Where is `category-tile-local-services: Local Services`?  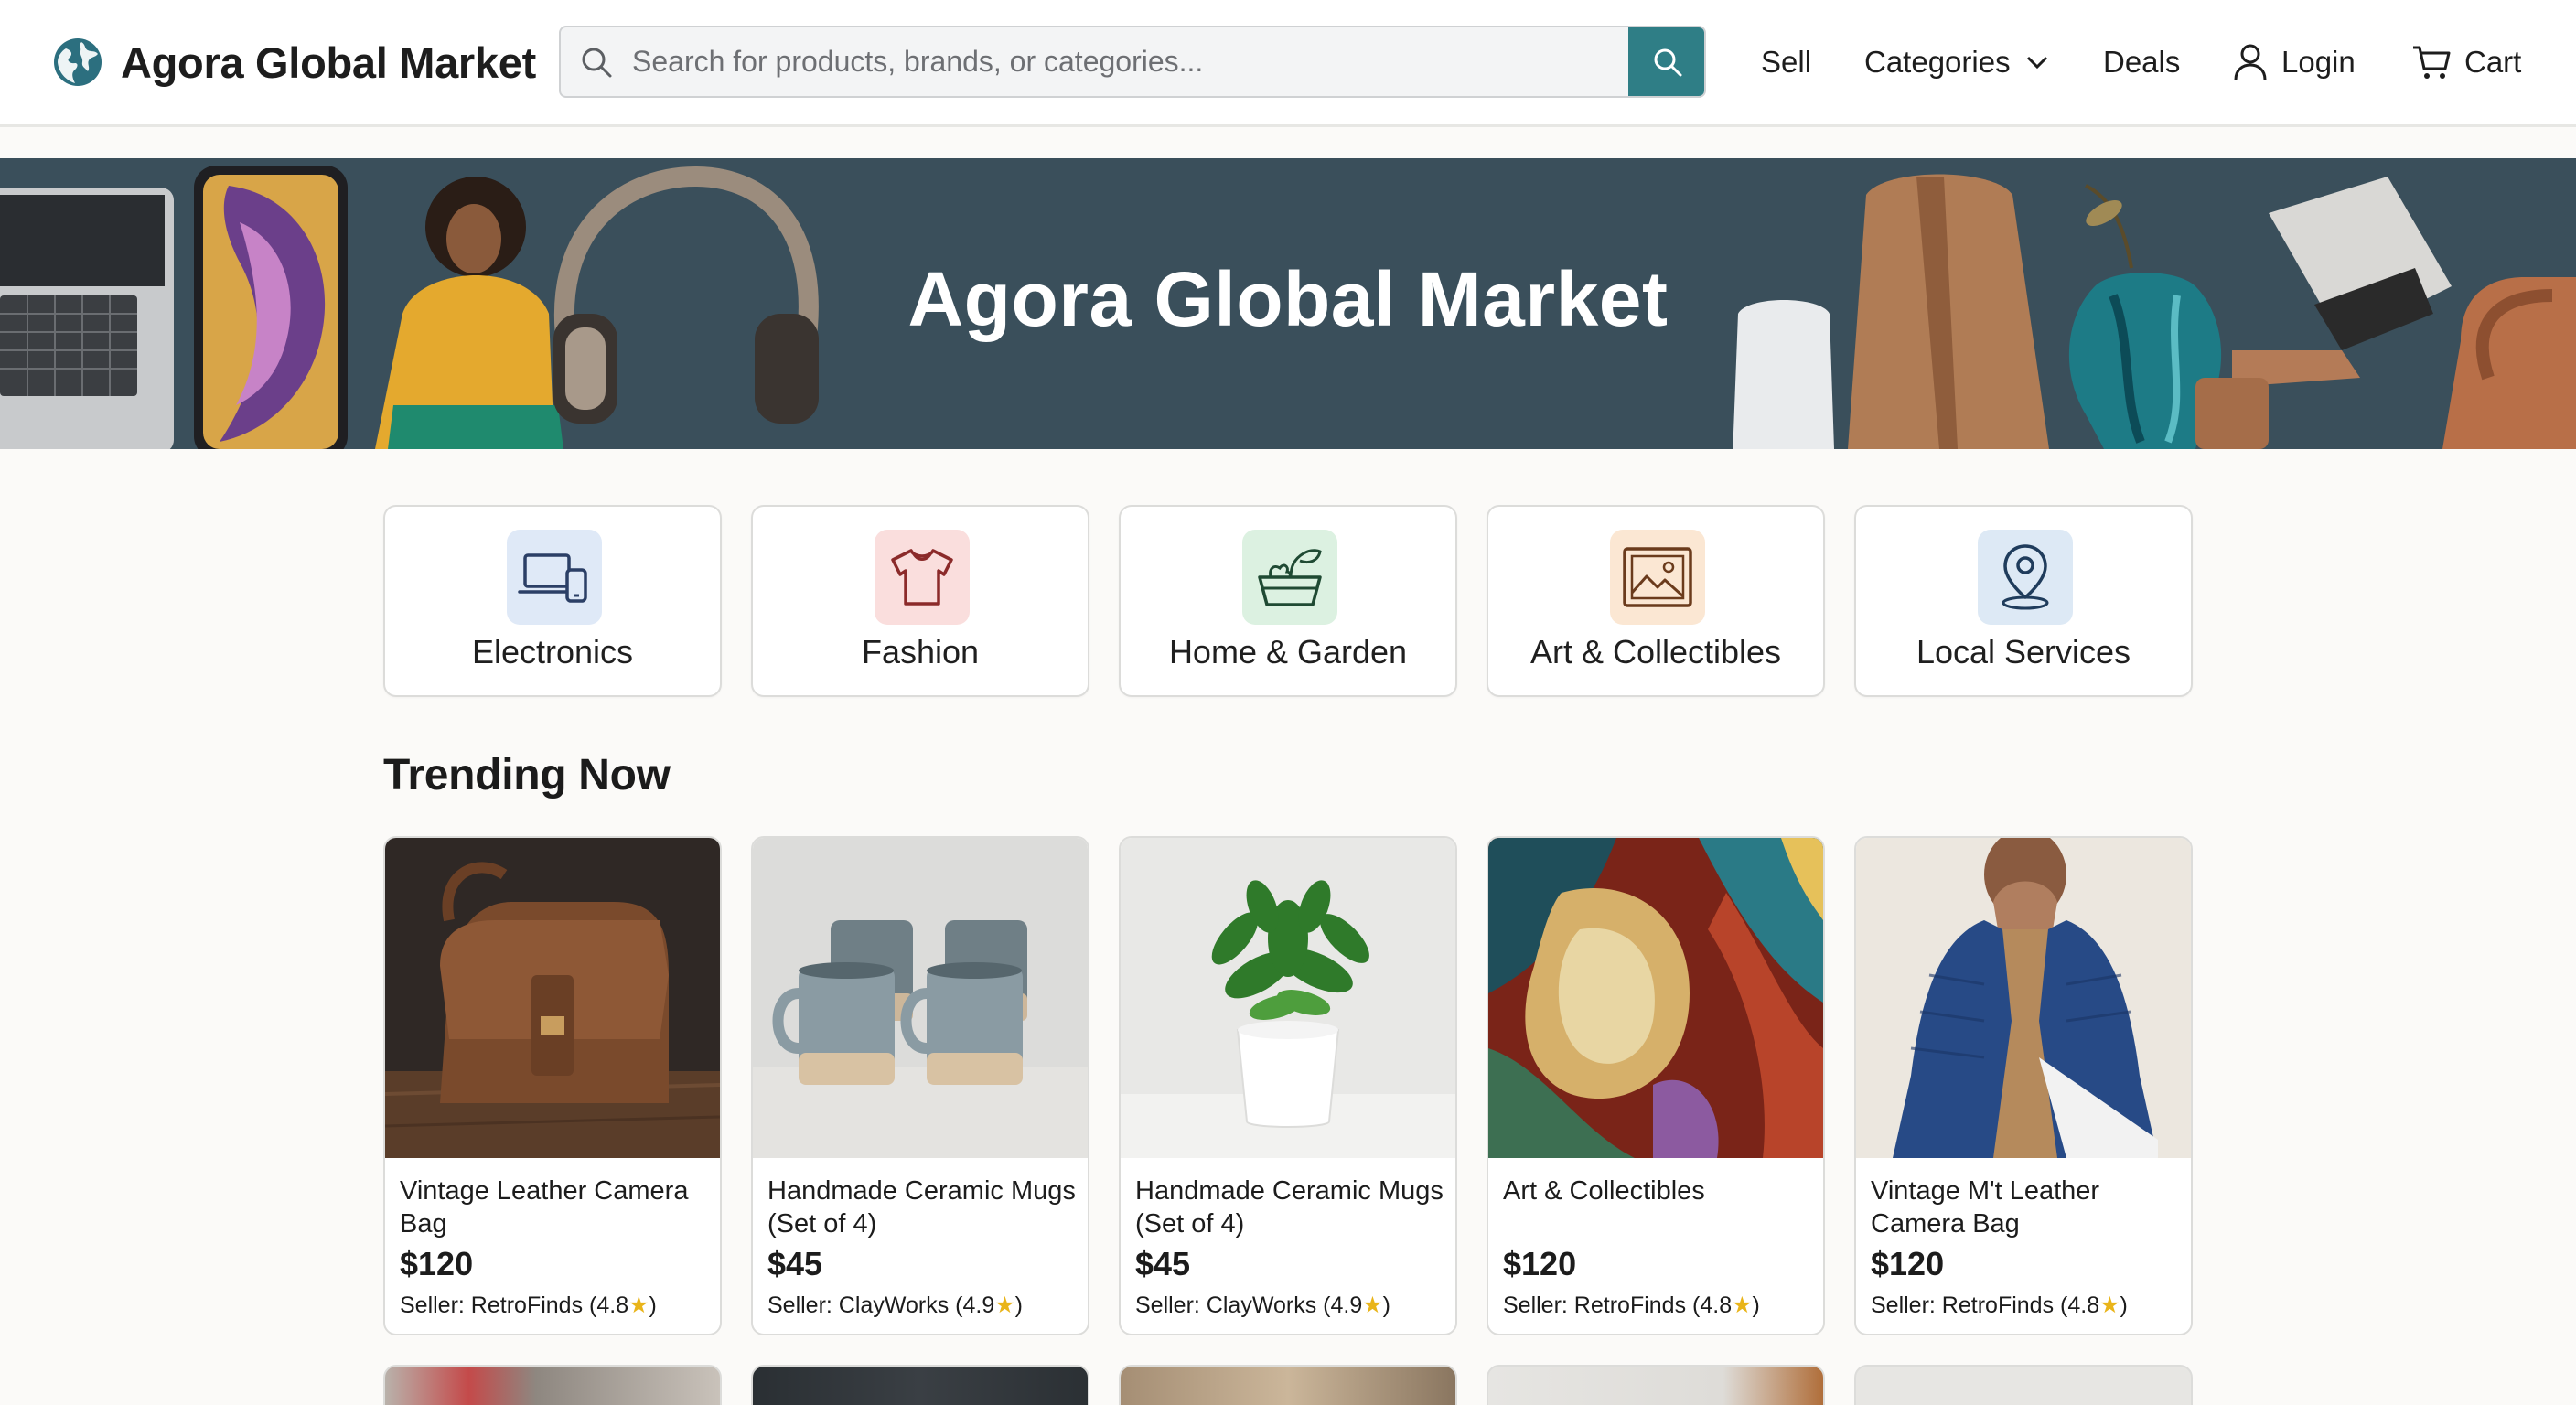
category-tile-local-services: Local Services is located at coordinates (2024, 601).